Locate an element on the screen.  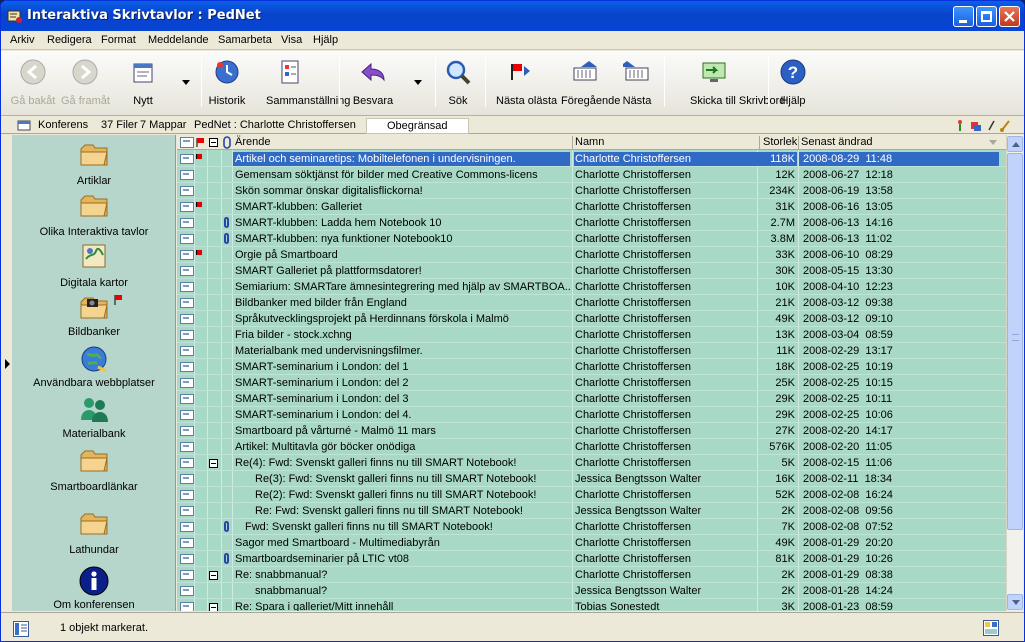
summary-button: Sammanställning is located at coordinates (308, 83).